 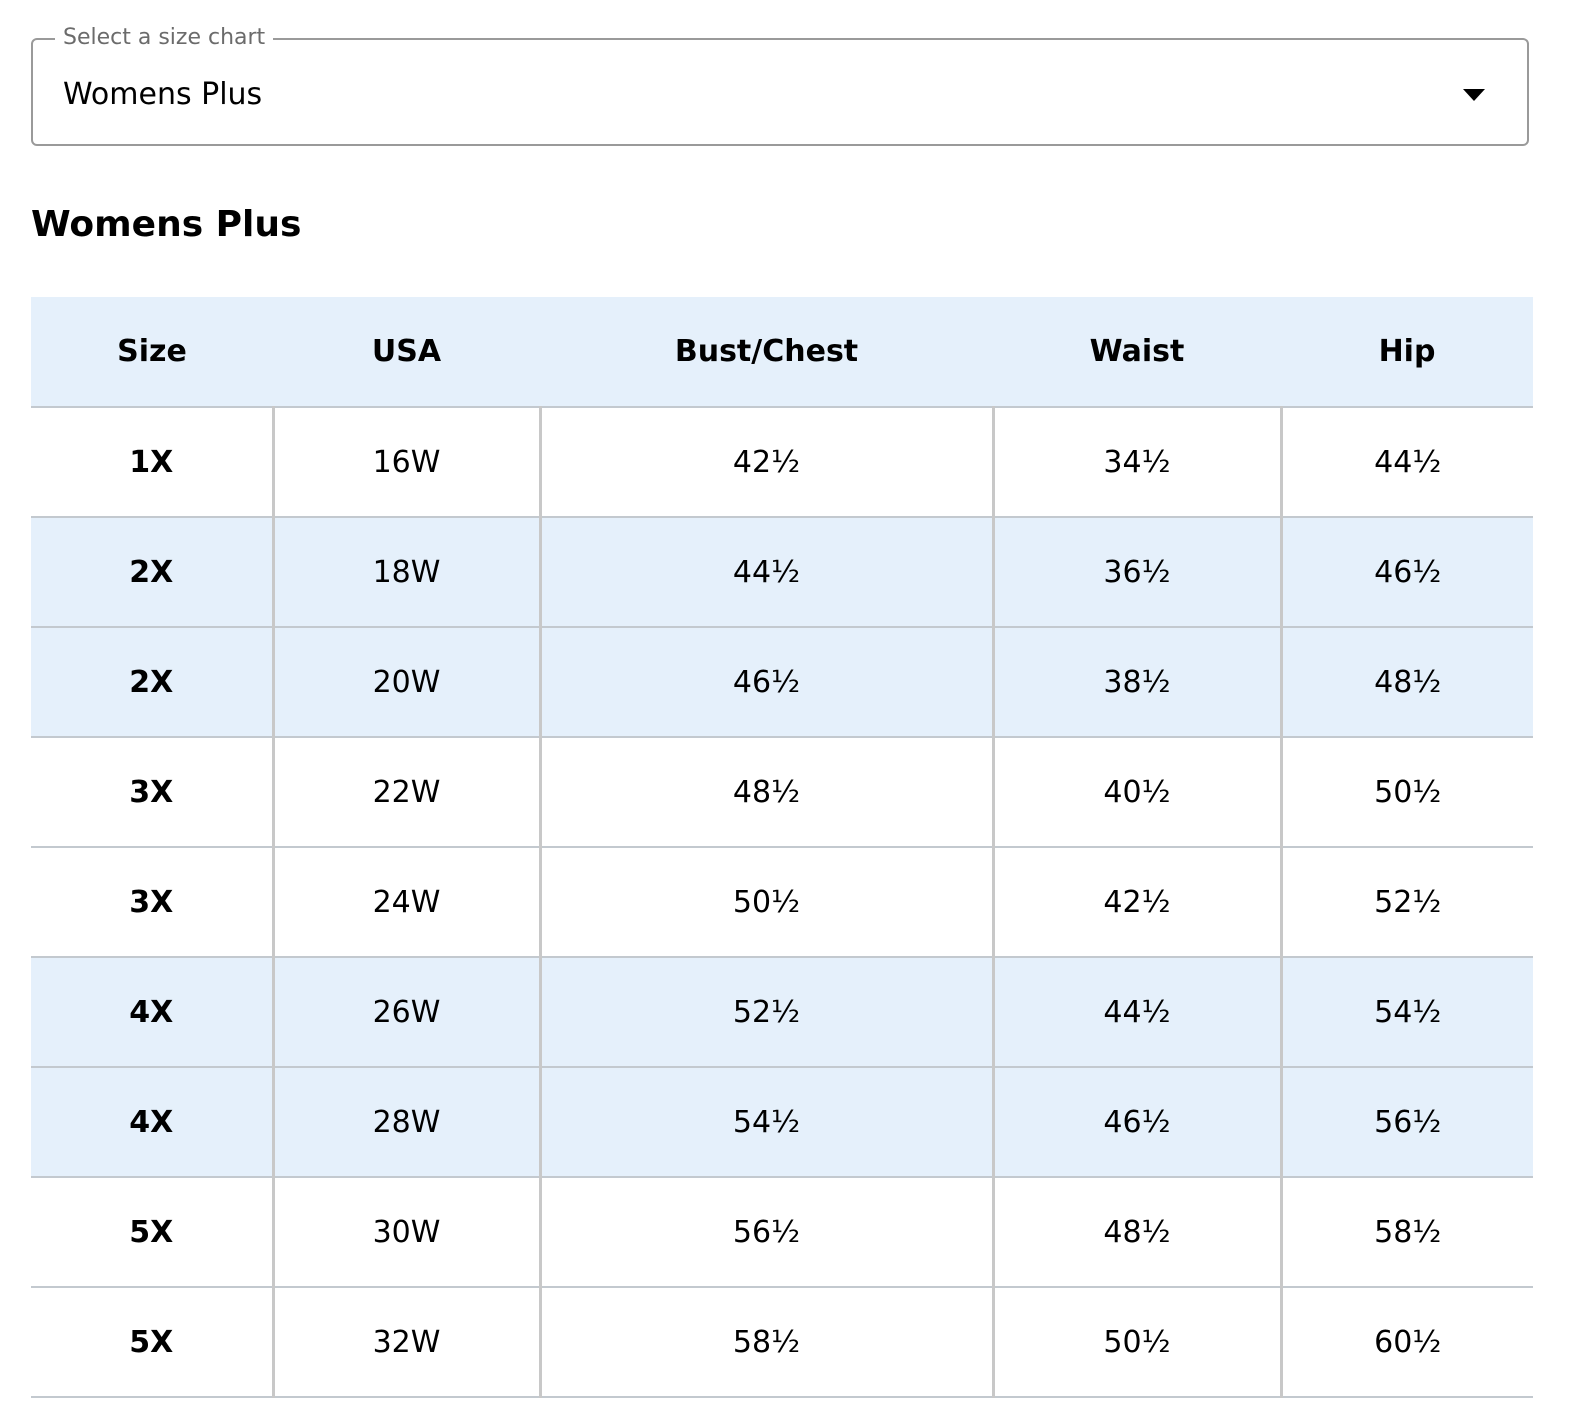 What do you see at coordinates (765, 1012) in the screenshot?
I see `bust-chest-cell: 52½` at bounding box center [765, 1012].